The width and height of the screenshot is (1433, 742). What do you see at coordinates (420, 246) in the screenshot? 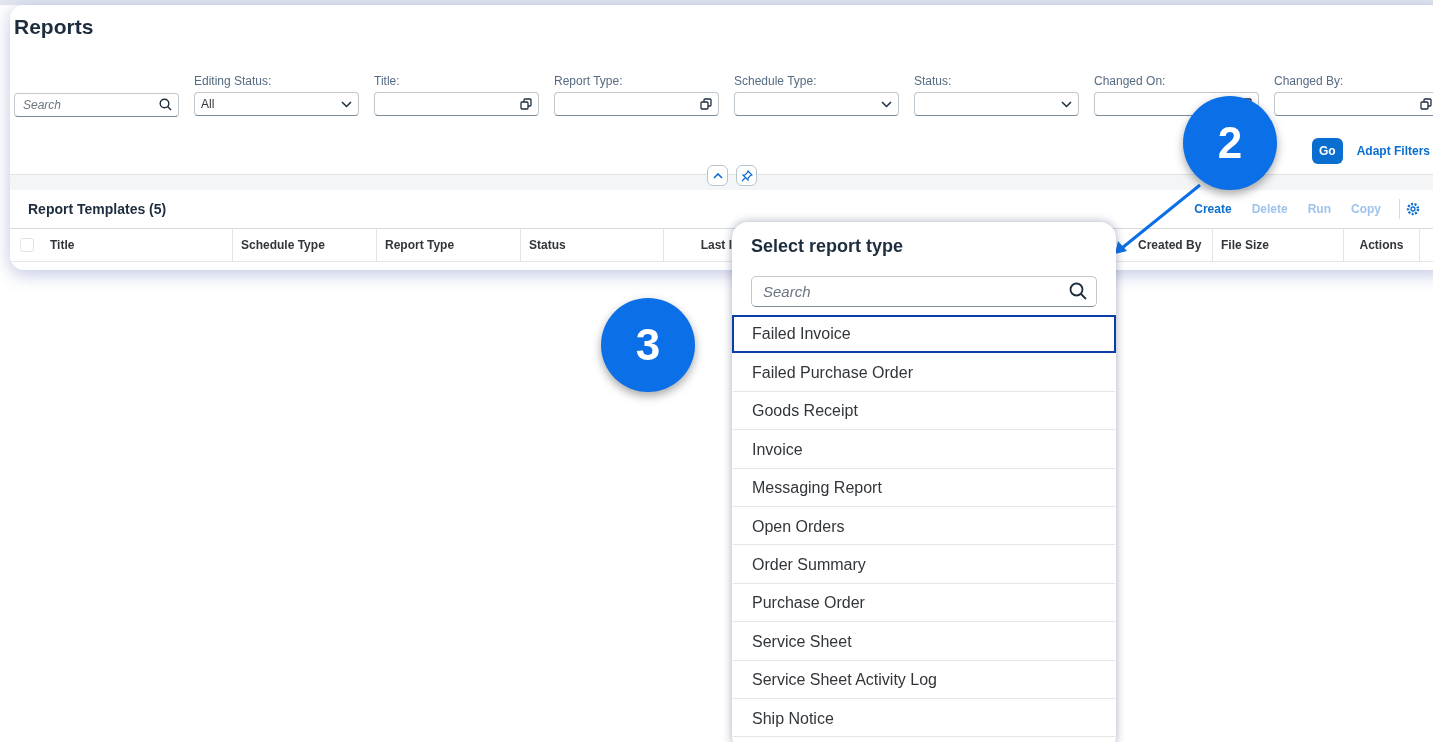
I see `column-header: Report Type` at bounding box center [420, 246].